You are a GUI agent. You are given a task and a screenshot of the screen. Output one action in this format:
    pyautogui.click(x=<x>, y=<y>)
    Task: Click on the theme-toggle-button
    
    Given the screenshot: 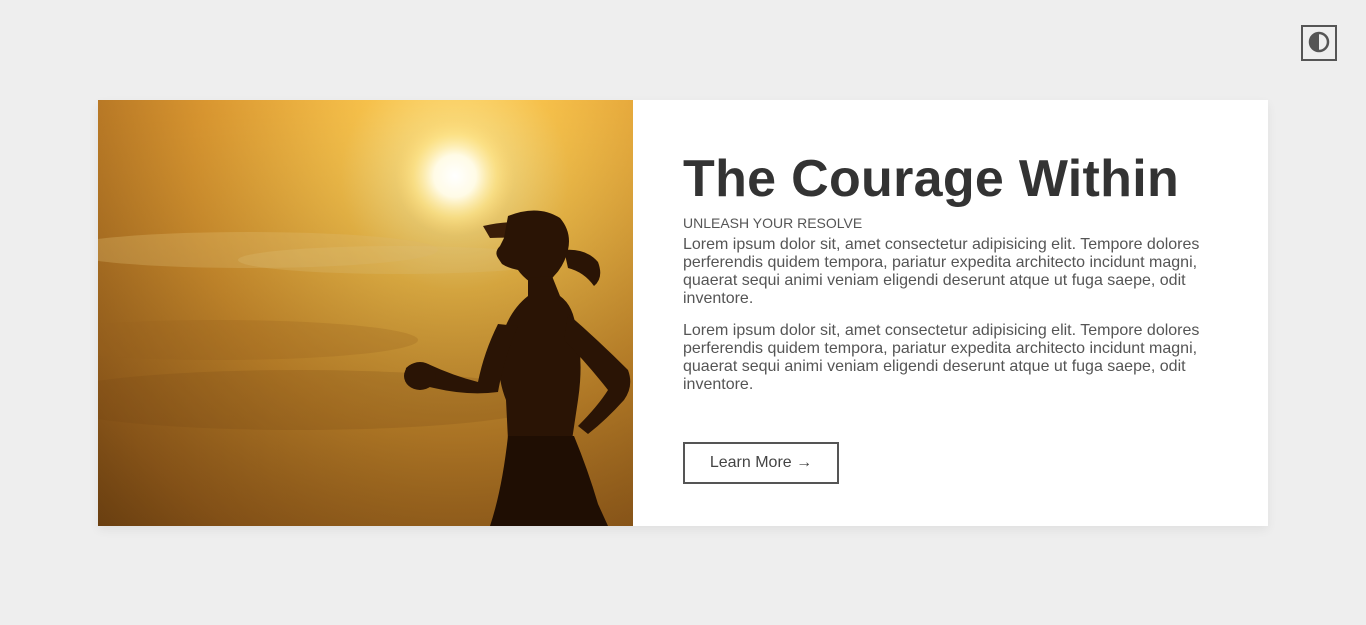 What is the action you would take?
    pyautogui.click(x=1319, y=43)
    